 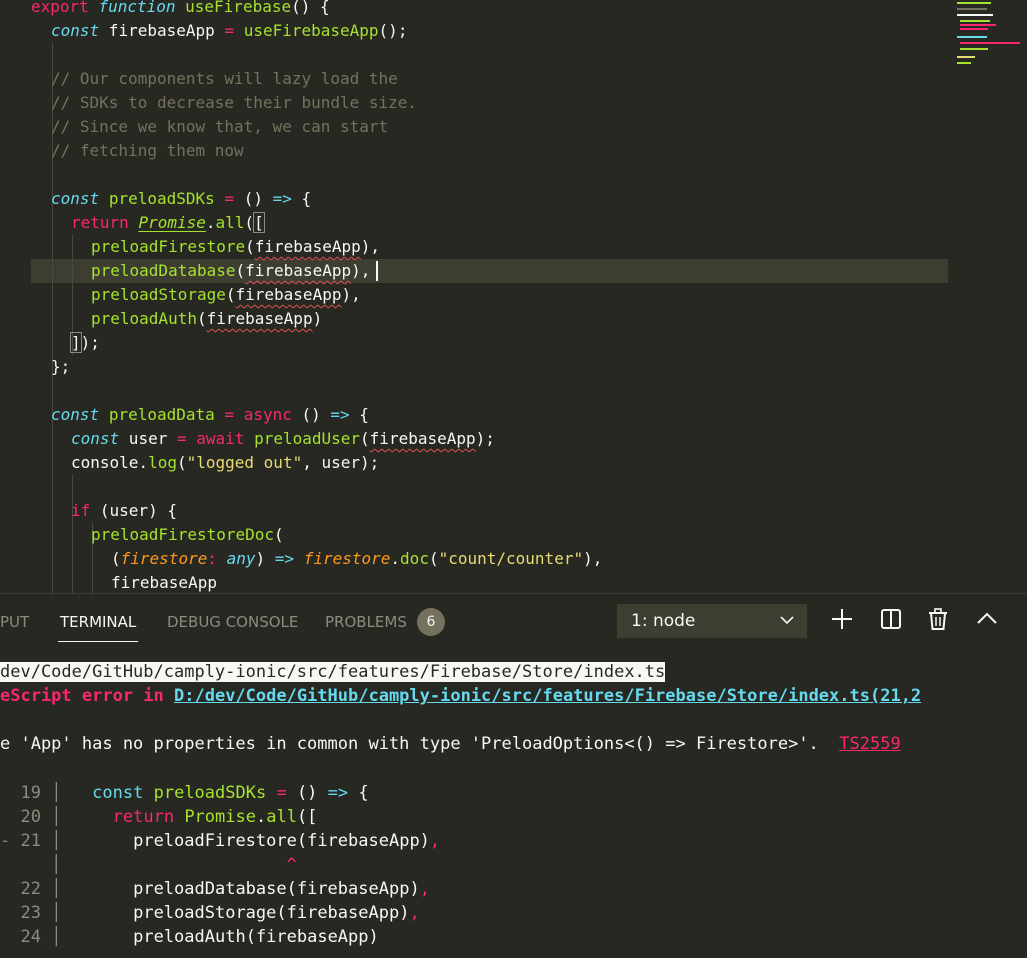 I want to click on code-line: if (user) {, so click(x=124, y=510).